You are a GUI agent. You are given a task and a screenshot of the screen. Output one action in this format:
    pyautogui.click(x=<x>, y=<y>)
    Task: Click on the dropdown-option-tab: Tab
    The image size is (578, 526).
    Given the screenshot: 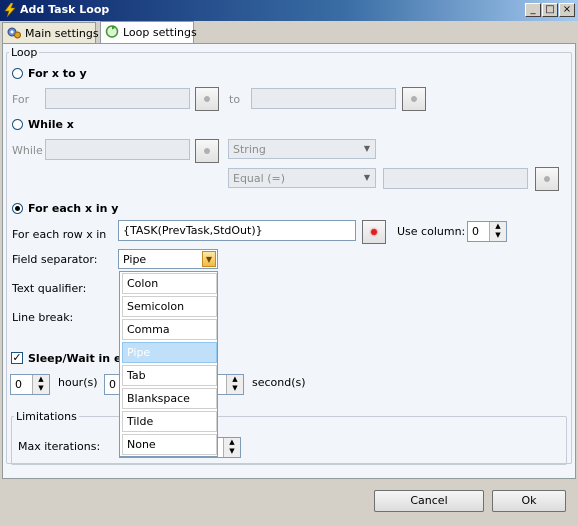 What is the action you would take?
    pyautogui.click(x=169, y=375)
    